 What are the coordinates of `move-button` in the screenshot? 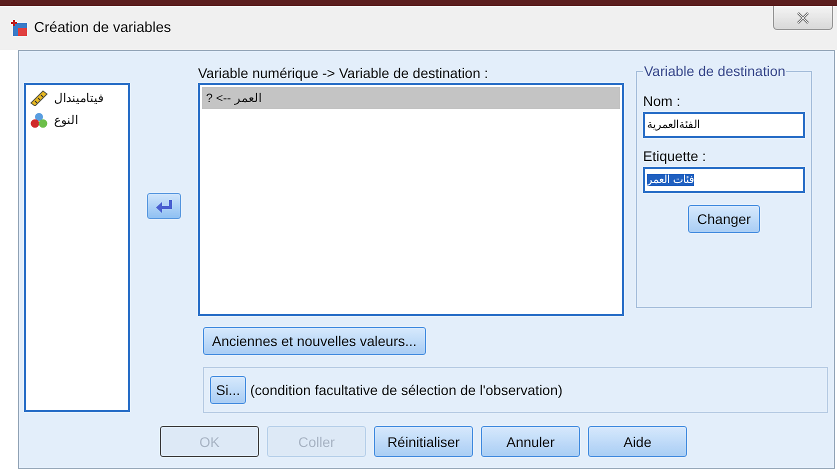 It's located at (164, 206).